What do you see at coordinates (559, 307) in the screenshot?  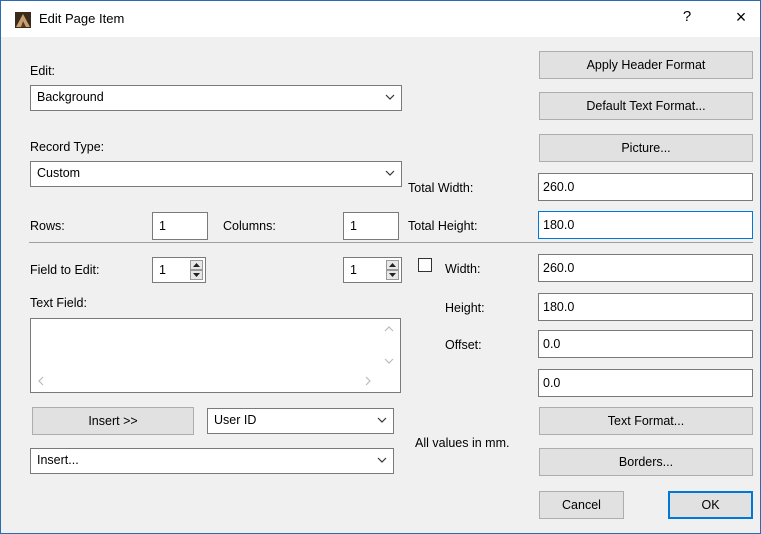 I see `height-value: 180.0` at bounding box center [559, 307].